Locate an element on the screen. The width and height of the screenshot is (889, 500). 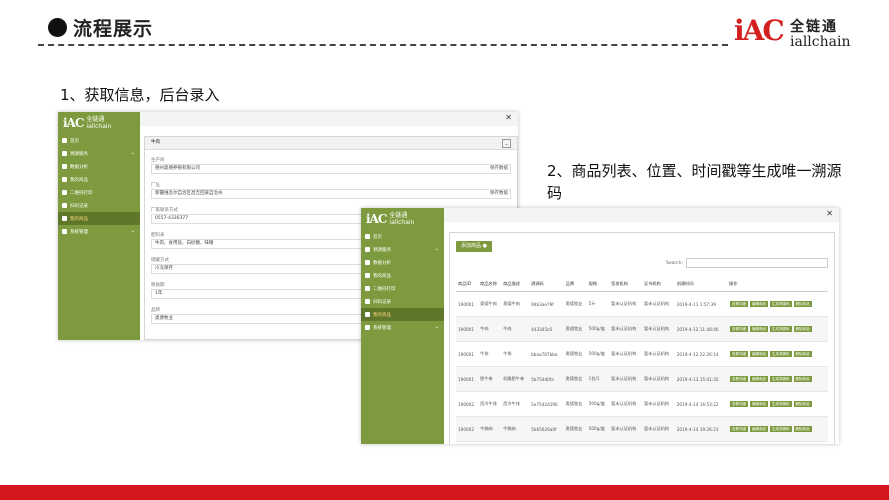
sidebar-logo-cn: 全链通 is located at coordinates (398, 215).